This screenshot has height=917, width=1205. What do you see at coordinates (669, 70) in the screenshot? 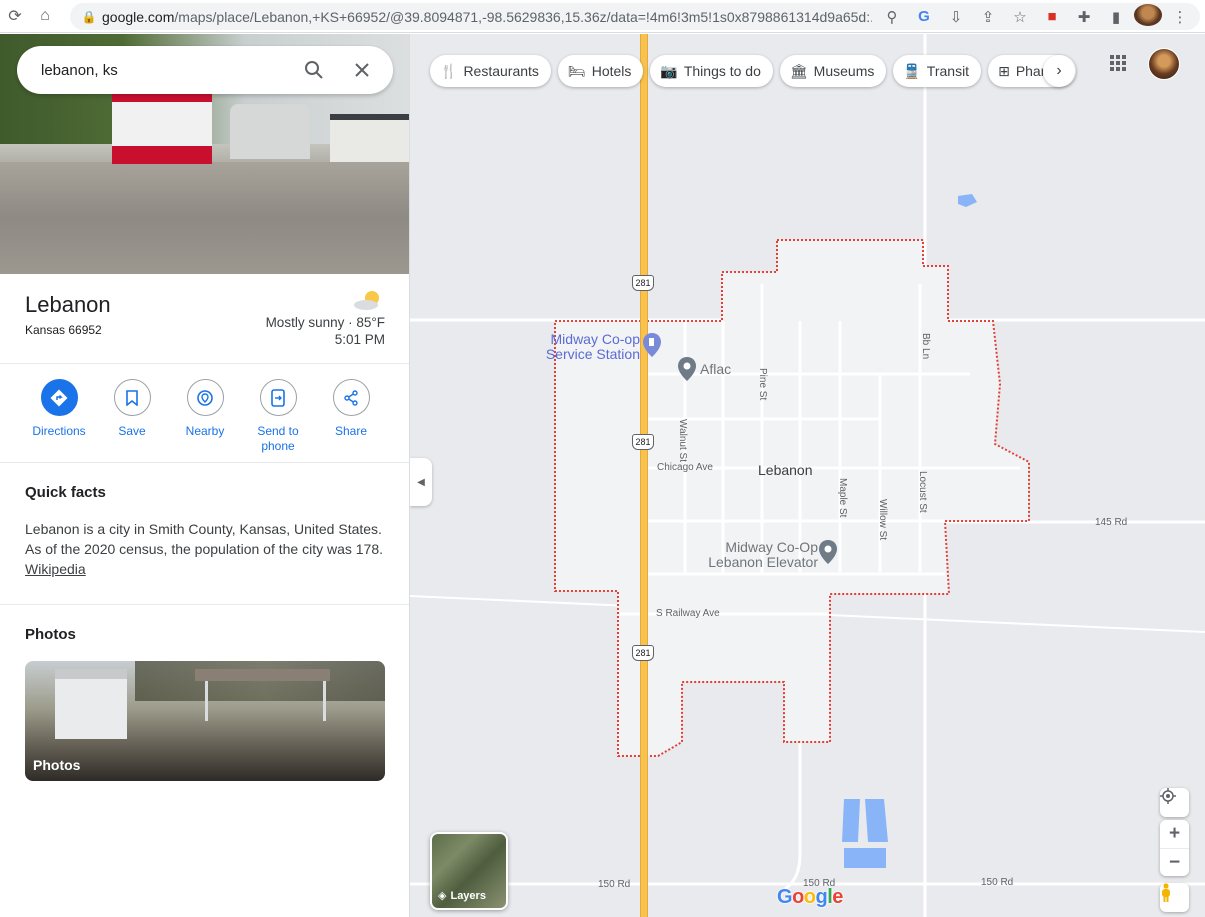
I see `camera-icon: 📷` at bounding box center [669, 70].